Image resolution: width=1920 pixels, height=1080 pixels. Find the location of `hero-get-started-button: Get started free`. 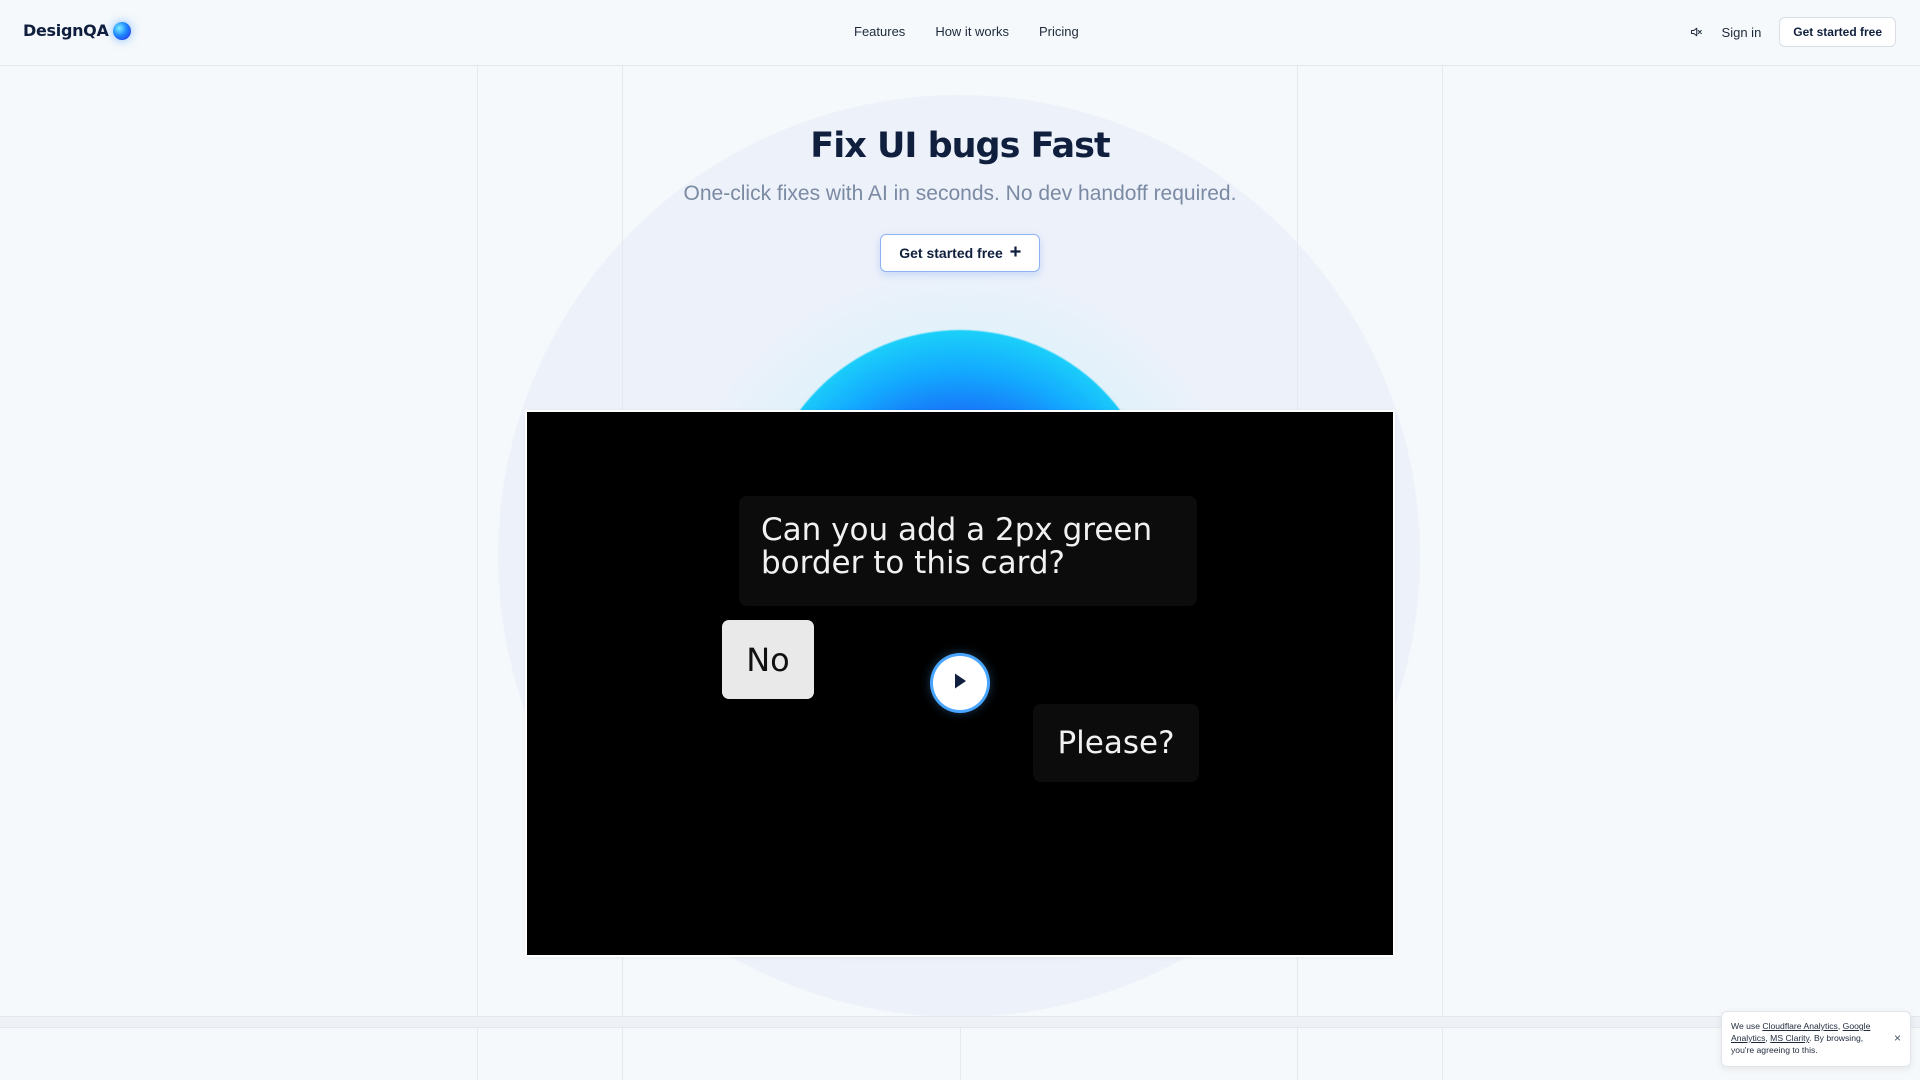

hero-get-started-button: Get started free is located at coordinates (960, 253).